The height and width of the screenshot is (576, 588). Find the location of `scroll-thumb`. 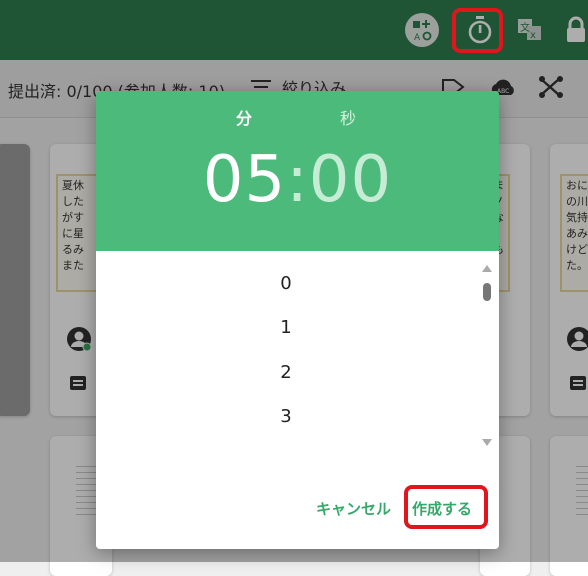

scroll-thumb is located at coordinates (487, 292).